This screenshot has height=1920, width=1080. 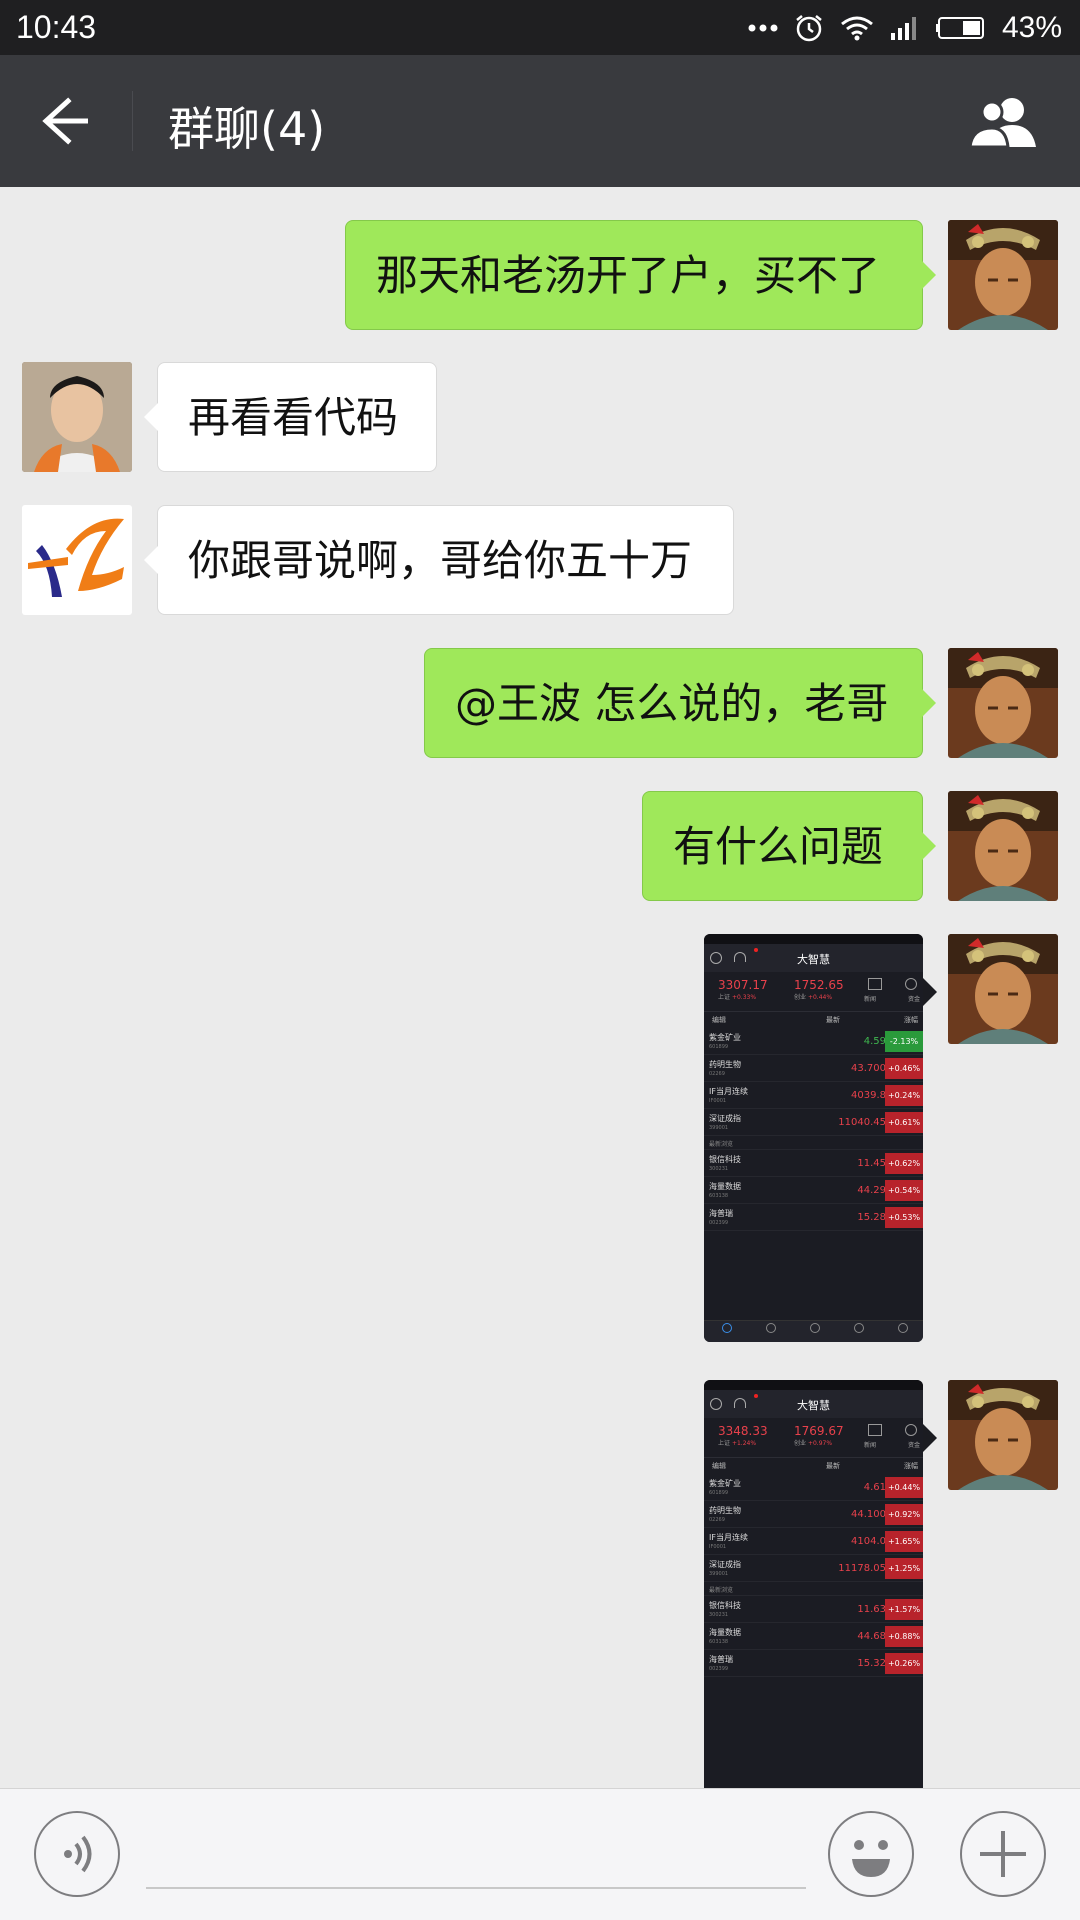 What do you see at coordinates (813, 1122) in the screenshot?
I see `quote-row: 深证成指 399001 11040.45 +0.61%` at bounding box center [813, 1122].